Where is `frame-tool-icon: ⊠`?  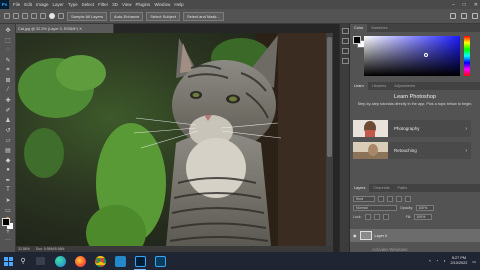 frame-tool-icon: ⊠ is located at coordinates (8, 80).